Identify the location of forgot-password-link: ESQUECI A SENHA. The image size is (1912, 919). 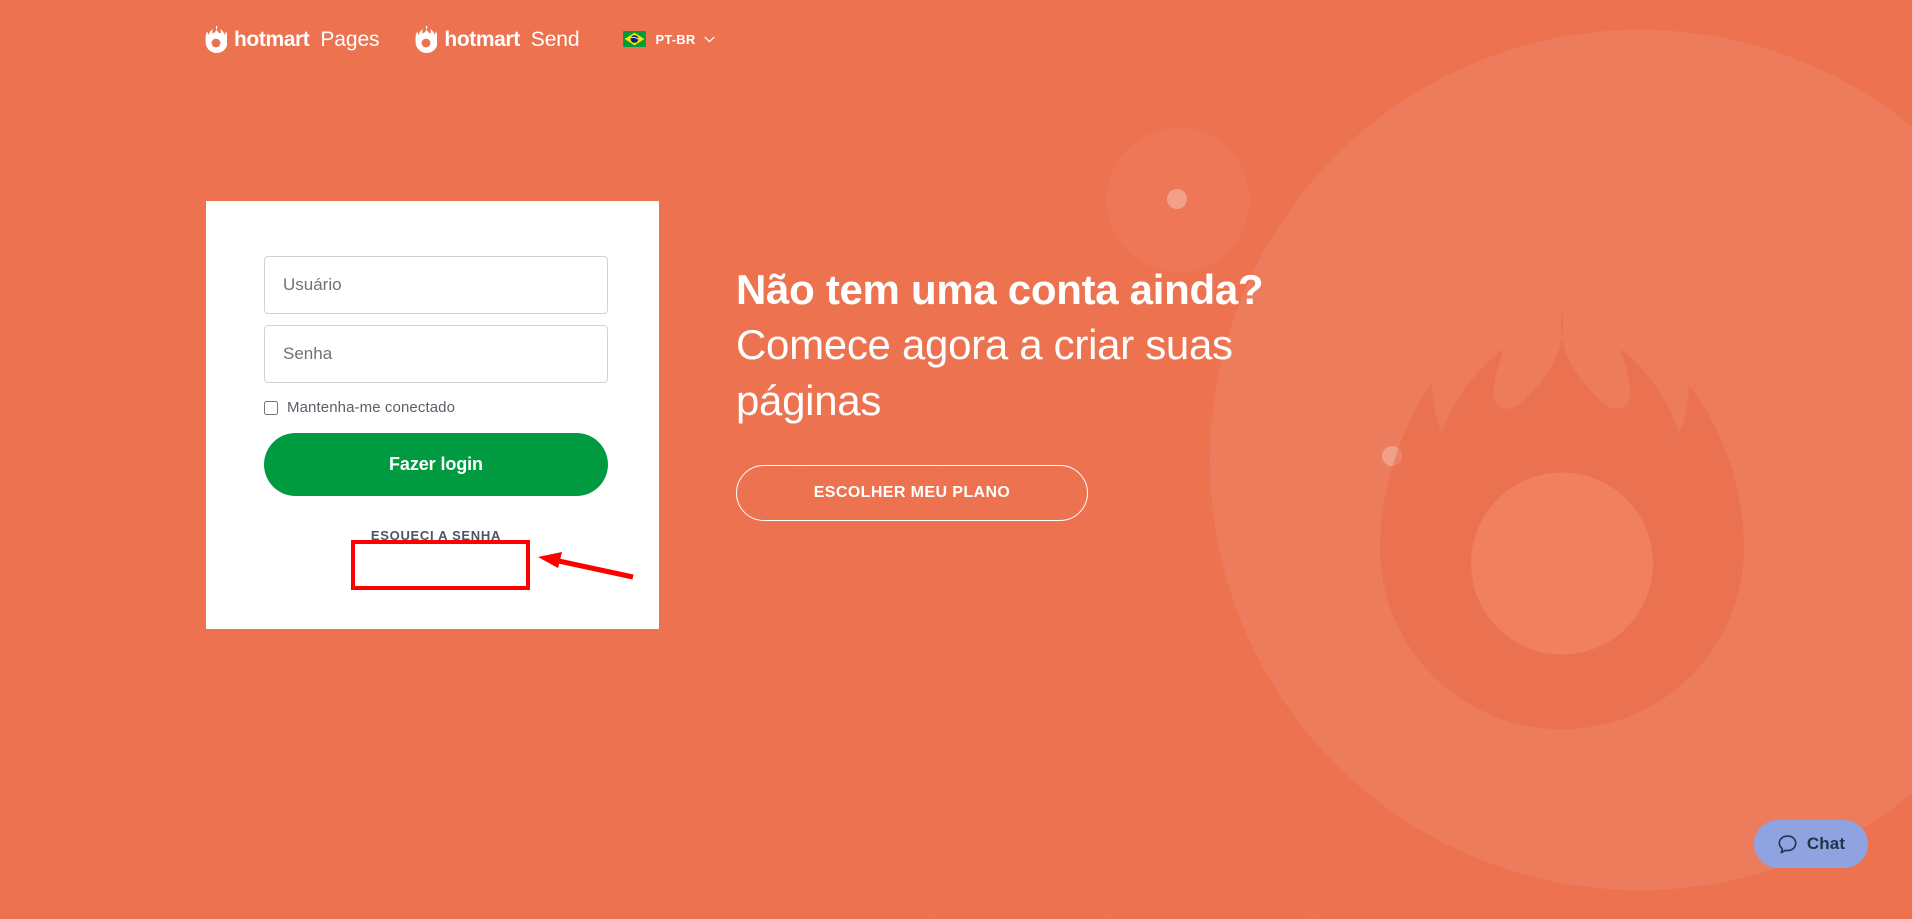
(436, 535).